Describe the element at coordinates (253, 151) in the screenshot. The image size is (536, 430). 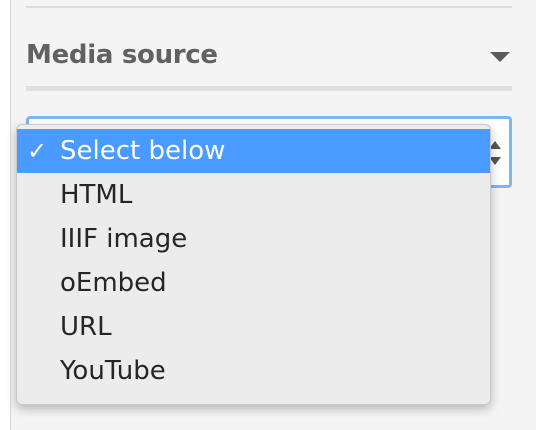
I see `option-select-below: ✓ Select below` at that location.